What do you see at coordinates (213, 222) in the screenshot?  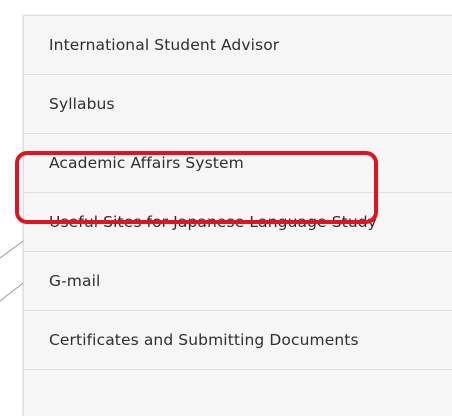 I see `menu-item-label: Useful Sites for Japanese Language Study` at bounding box center [213, 222].